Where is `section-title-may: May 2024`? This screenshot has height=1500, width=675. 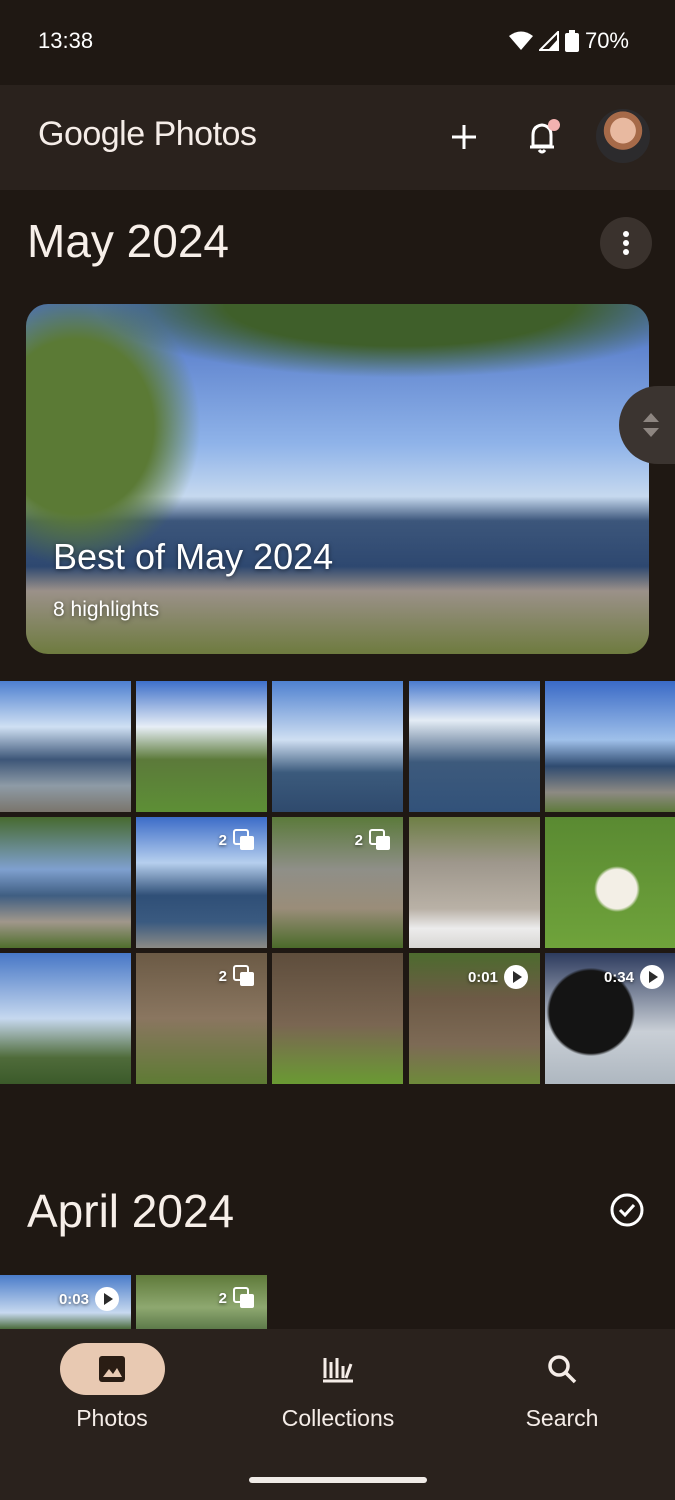
section-title-may: May 2024 is located at coordinates (128, 241).